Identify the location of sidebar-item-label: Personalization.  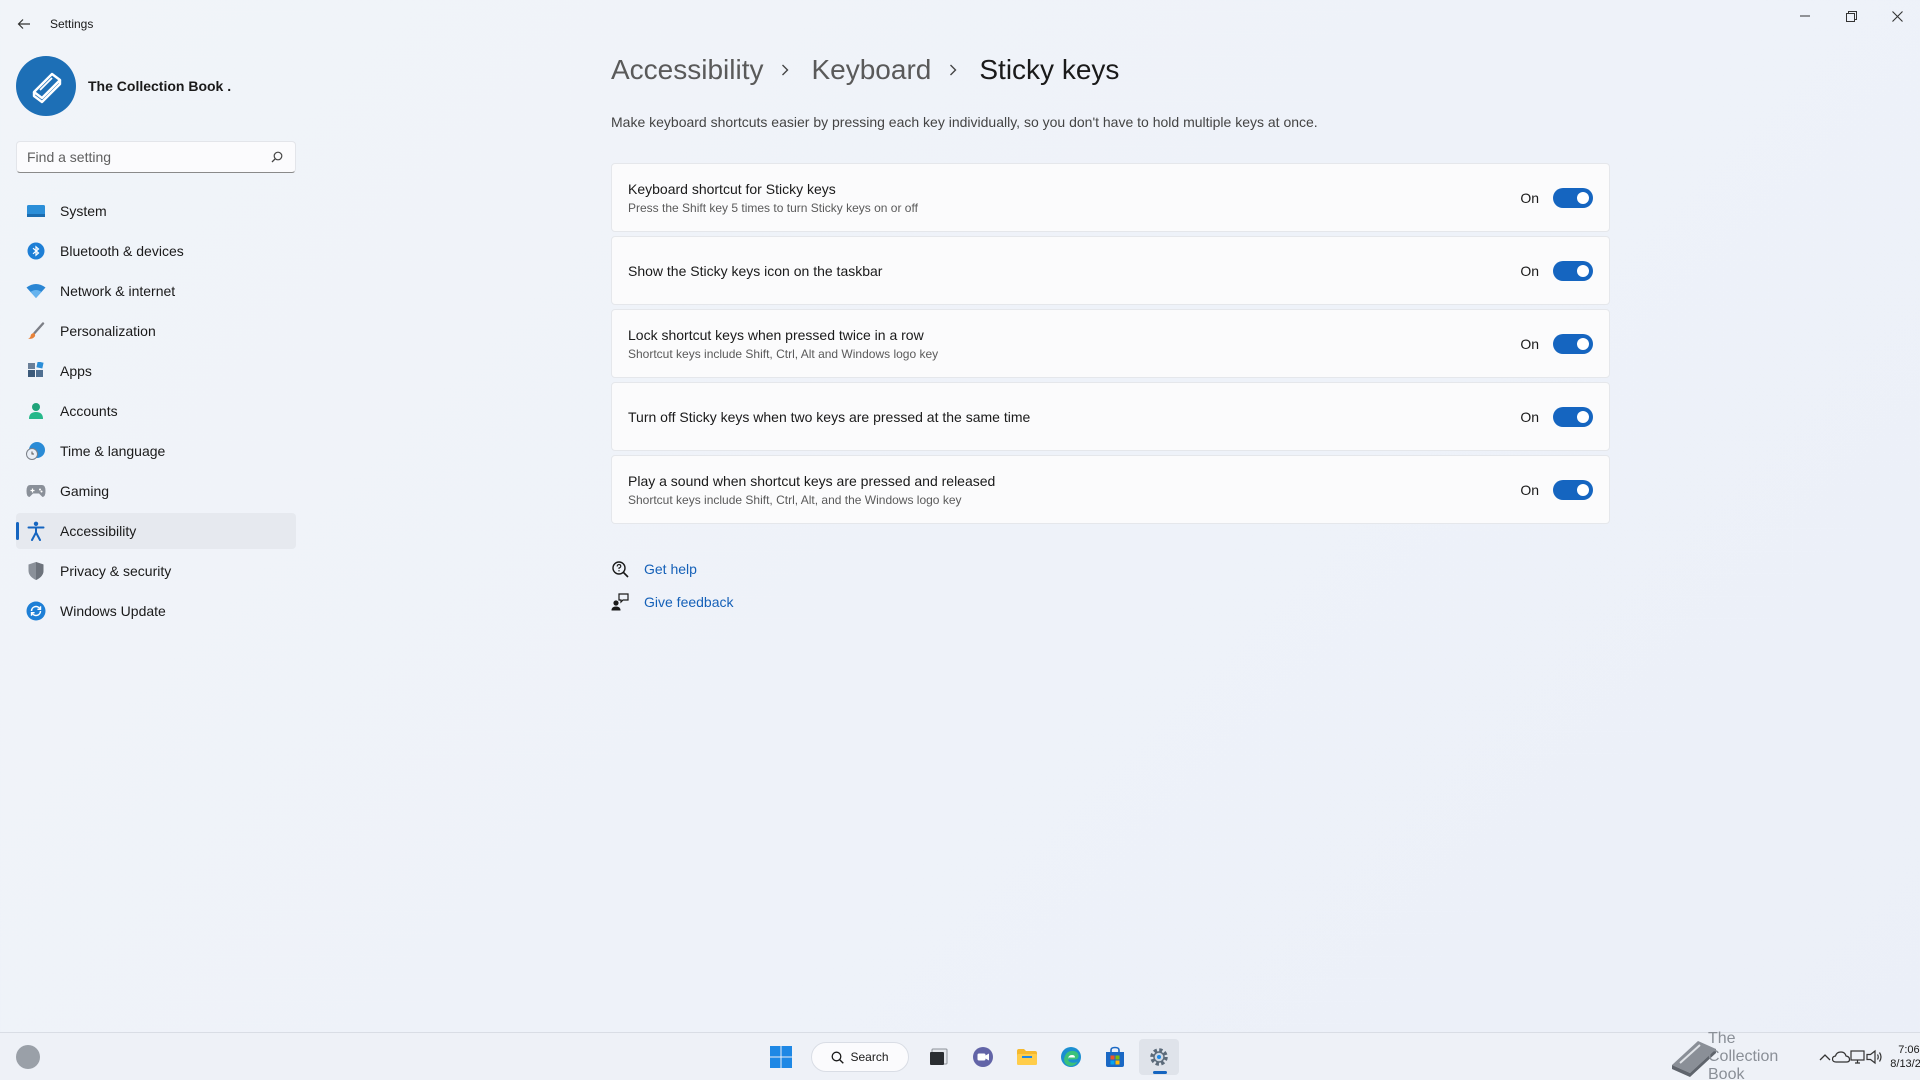
(108, 331).